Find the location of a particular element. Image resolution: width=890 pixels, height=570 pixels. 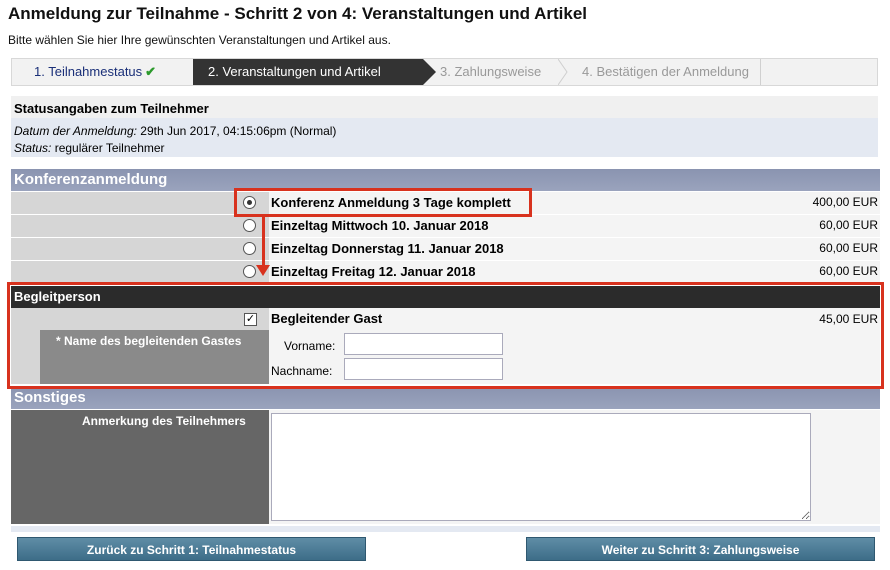

step-teilnahmestatus: 1. Teilnahmestatus ✔ is located at coordinates (102, 72).